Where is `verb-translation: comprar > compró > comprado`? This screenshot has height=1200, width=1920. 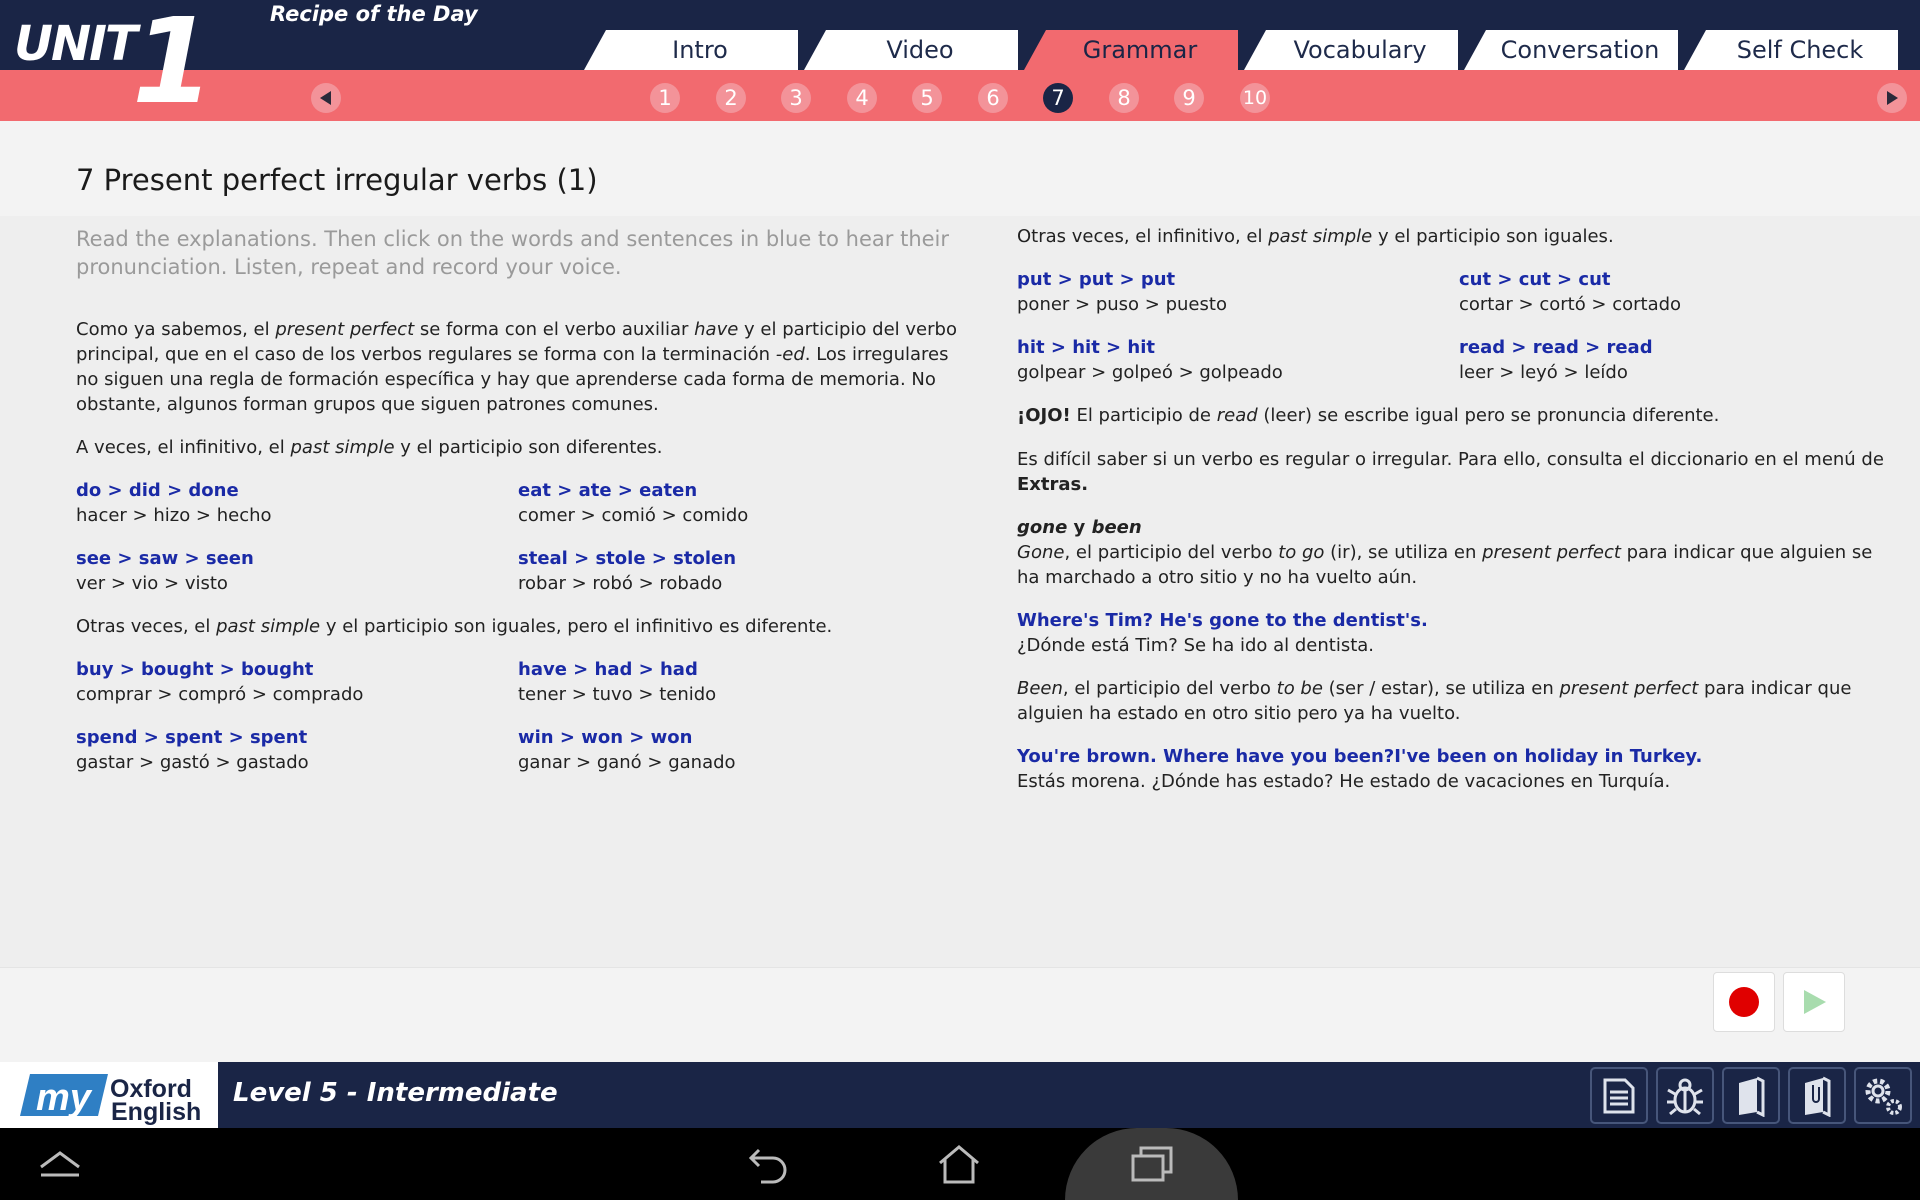
verb-translation: comprar > compró > comprado is located at coordinates (220, 694).